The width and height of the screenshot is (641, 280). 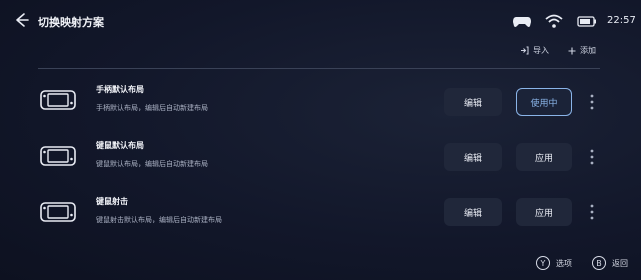 I want to click on clock-time: 22:57, so click(x=621, y=20).